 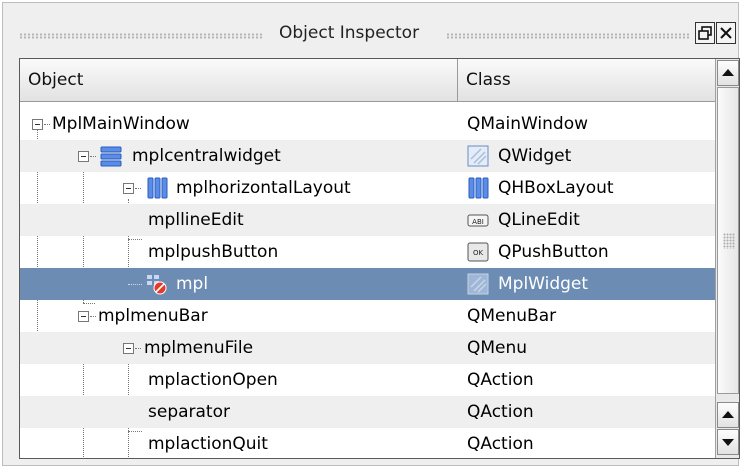 I want to click on tree-row-mplactionquit: mplactionQuit QAction, so click(x=367, y=443).